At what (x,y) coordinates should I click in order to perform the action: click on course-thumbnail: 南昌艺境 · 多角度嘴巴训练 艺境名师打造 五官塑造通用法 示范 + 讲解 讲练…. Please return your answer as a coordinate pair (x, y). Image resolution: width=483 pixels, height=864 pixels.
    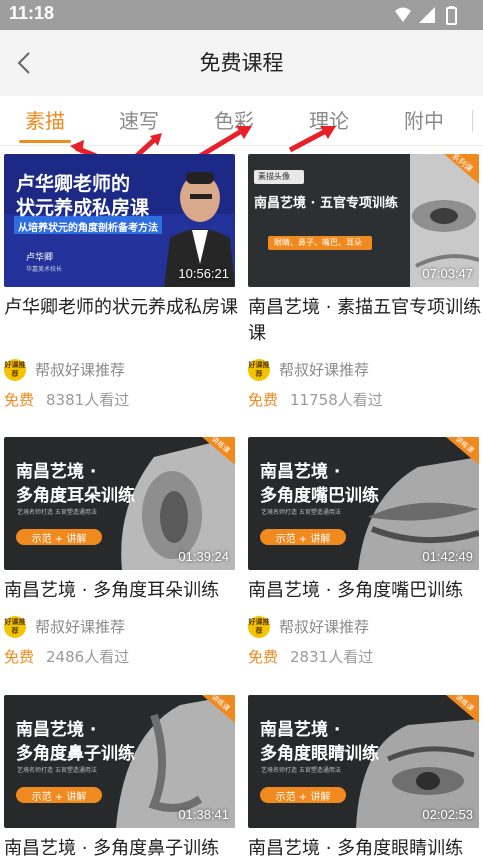
    Looking at the image, I should click on (363, 503).